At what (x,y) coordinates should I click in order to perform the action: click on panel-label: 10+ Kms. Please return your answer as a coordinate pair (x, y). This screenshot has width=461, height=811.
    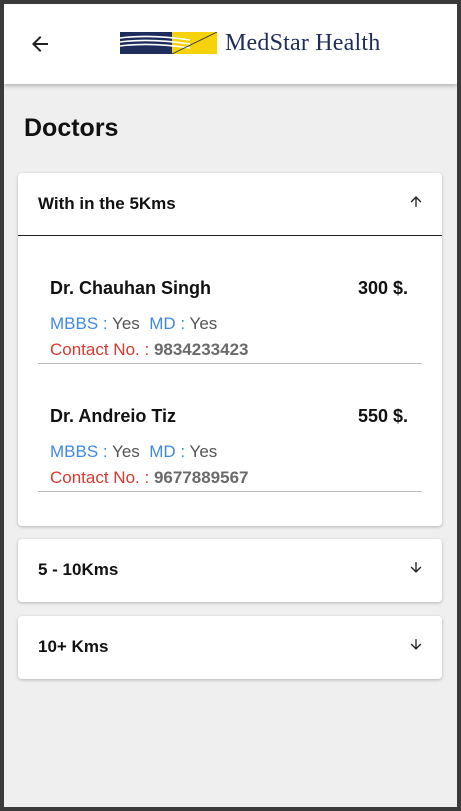
    Looking at the image, I should click on (73, 646).